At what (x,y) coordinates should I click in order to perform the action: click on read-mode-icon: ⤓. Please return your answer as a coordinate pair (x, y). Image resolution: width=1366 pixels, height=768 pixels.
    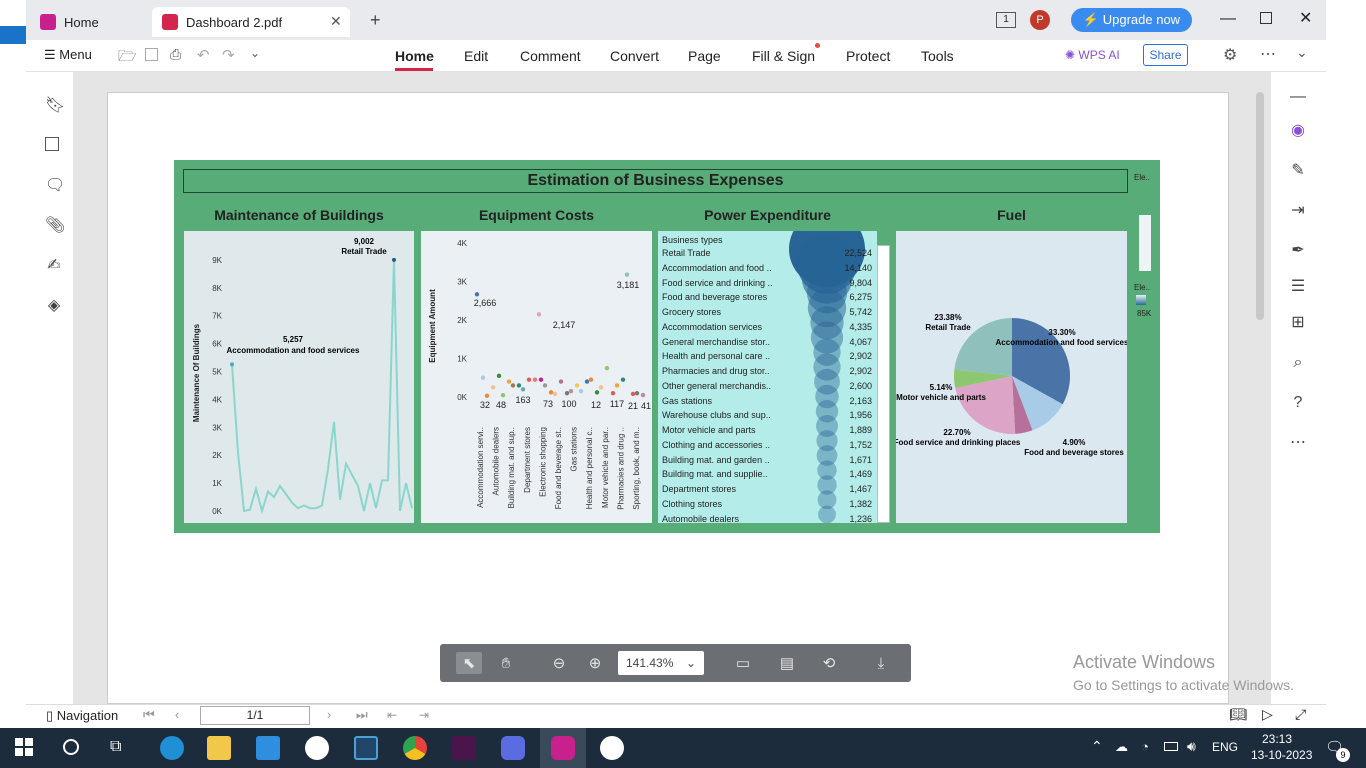
    Looking at the image, I should click on (881, 664).